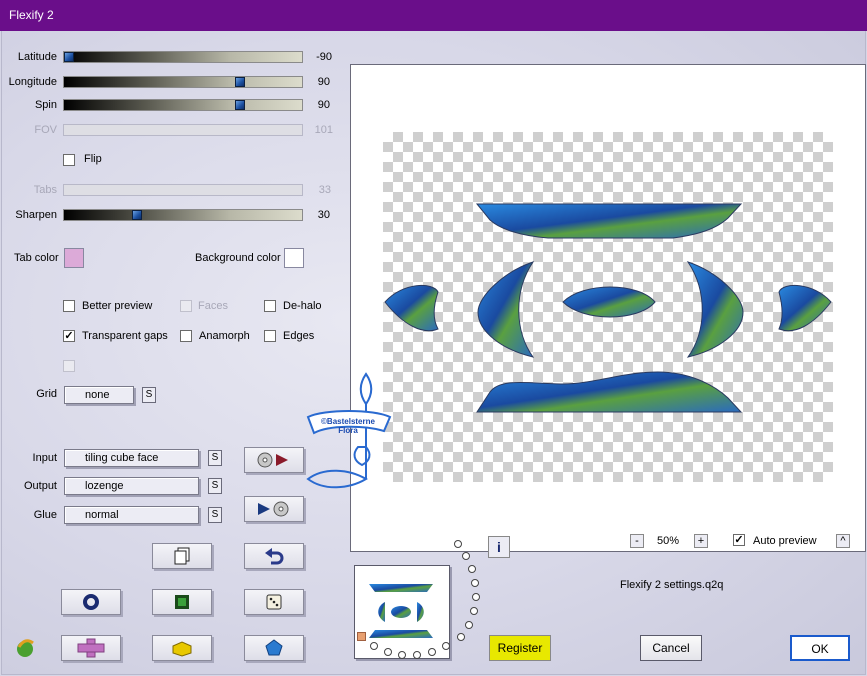 The width and height of the screenshot is (867, 676). Describe the element at coordinates (668, 541) in the screenshot. I see `zoom-value: 50%` at that location.